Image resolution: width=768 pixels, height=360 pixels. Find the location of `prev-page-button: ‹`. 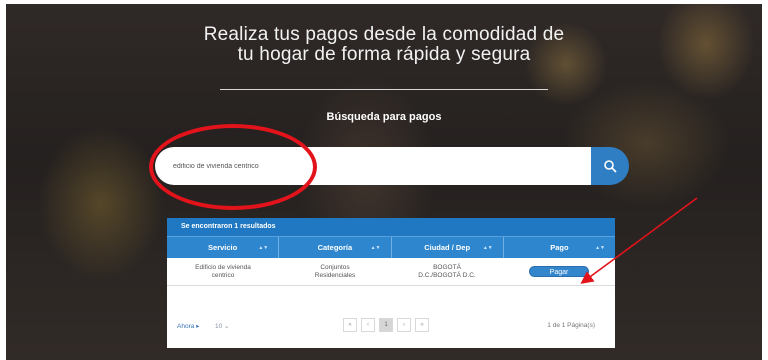

prev-page-button: ‹ is located at coordinates (368, 325).